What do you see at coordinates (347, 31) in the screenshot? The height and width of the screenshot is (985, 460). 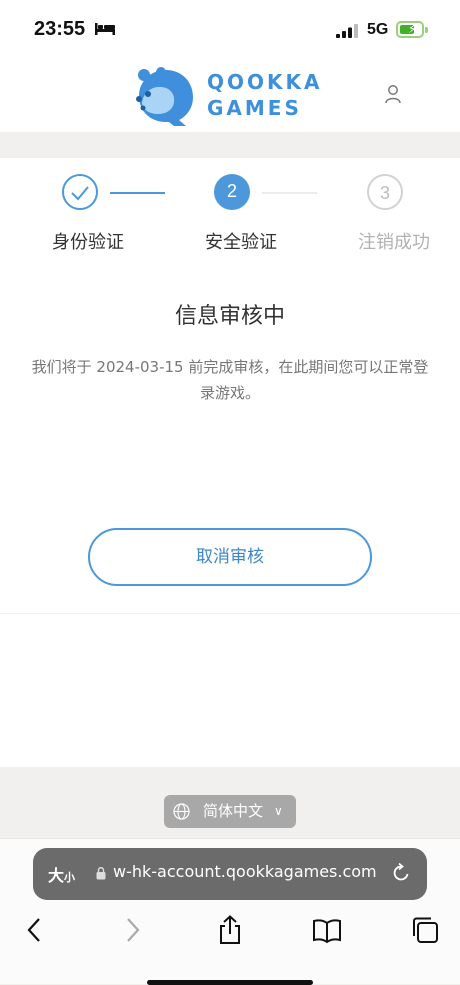 I see `cellular-signal-icon` at bounding box center [347, 31].